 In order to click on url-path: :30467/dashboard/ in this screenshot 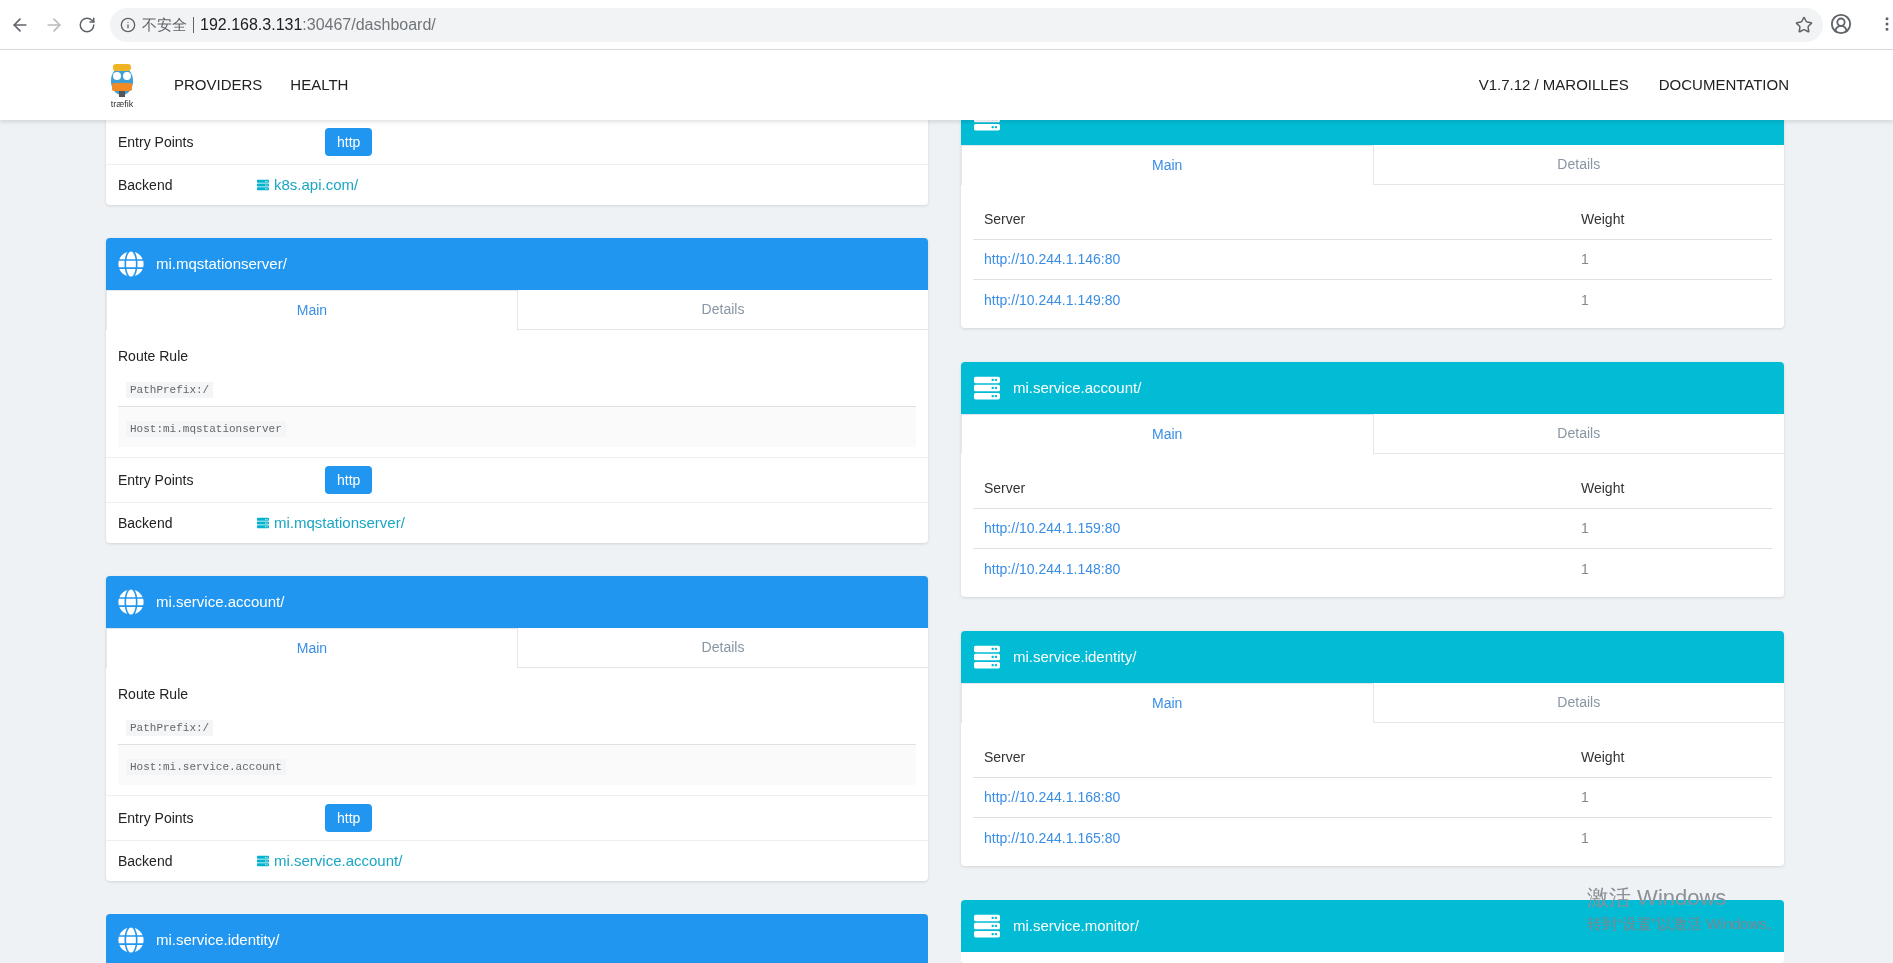, I will do `click(369, 24)`.